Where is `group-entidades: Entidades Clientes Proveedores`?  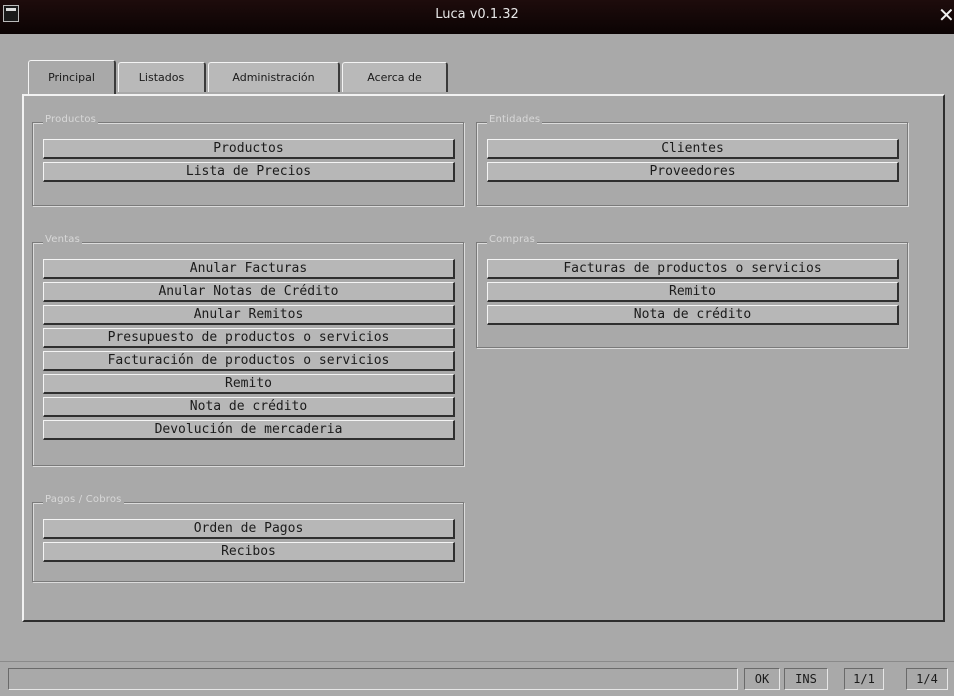
group-entidades: Entidades Clientes Proveedores is located at coordinates (692, 160).